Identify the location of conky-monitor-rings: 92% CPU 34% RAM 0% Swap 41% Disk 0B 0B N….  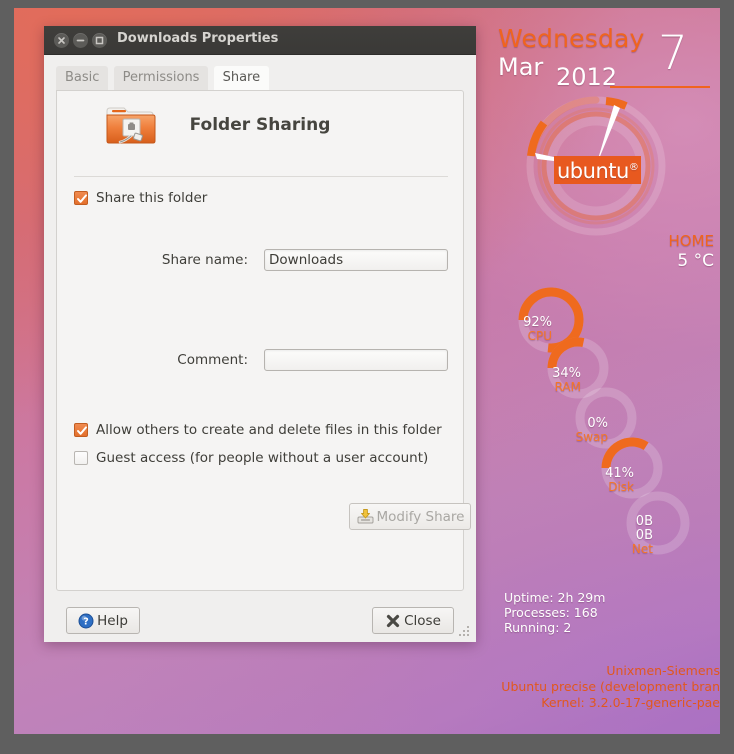
(603, 425).